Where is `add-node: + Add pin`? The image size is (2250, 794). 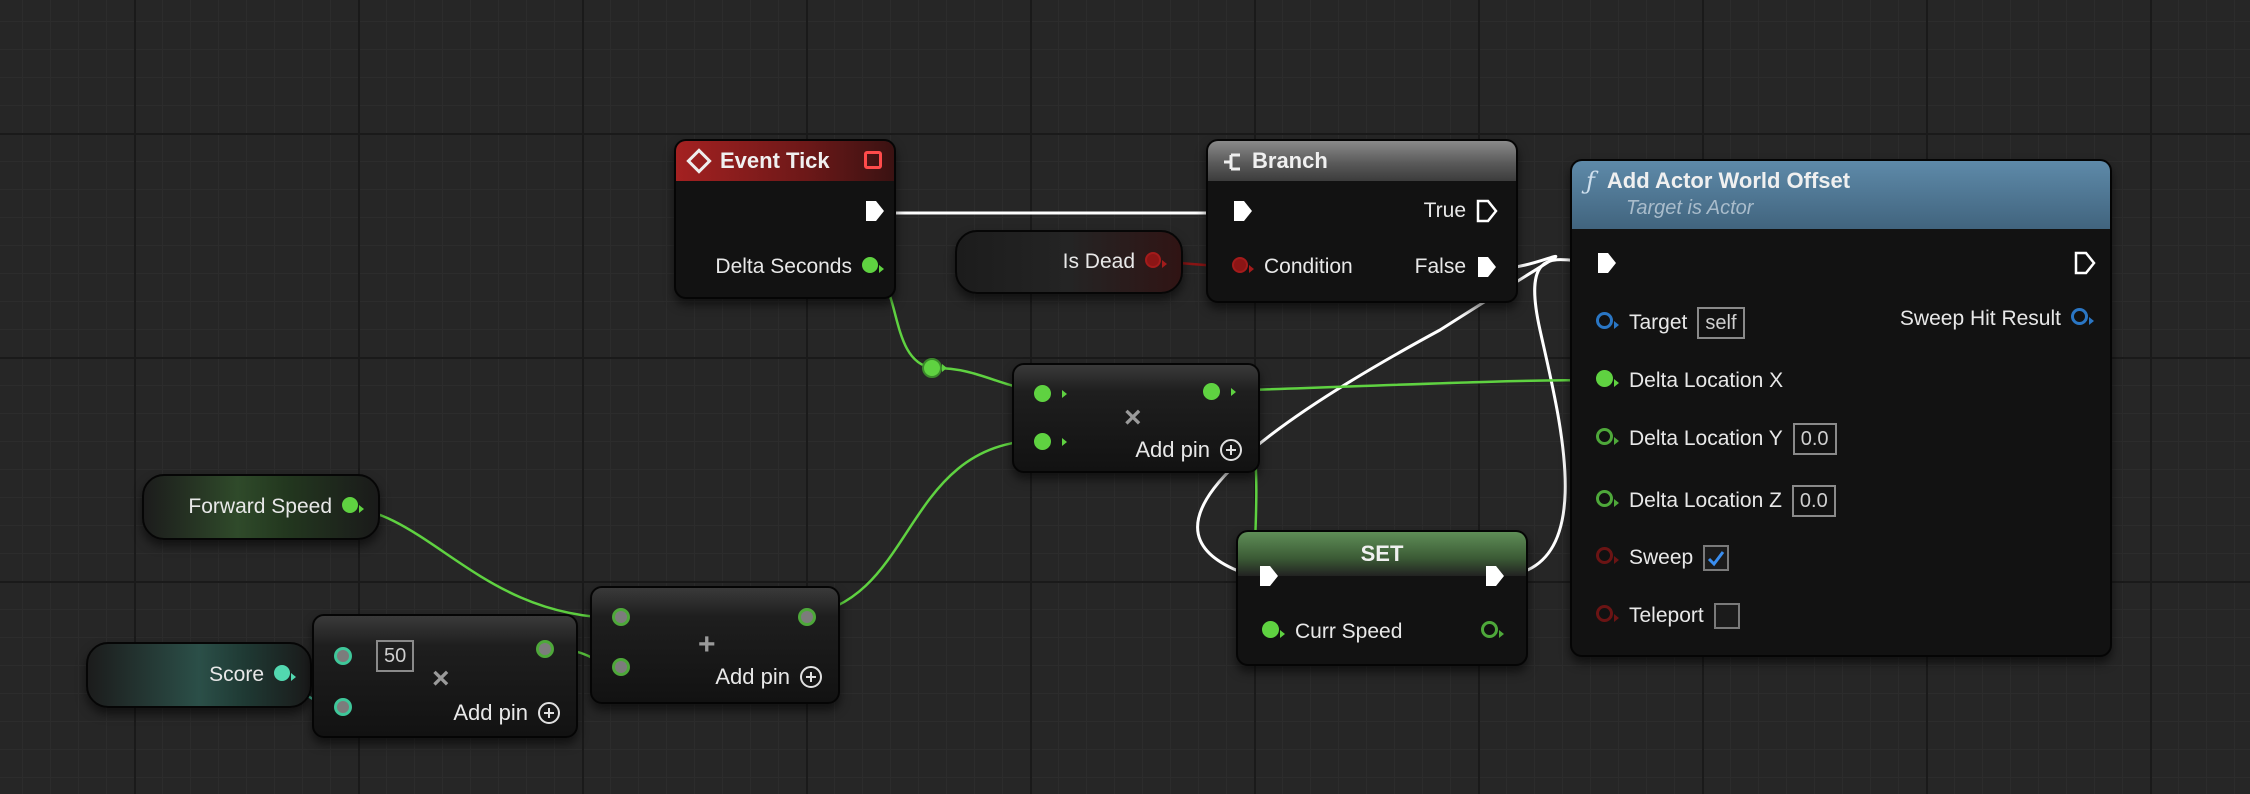 add-node: + Add pin is located at coordinates (715, 645).